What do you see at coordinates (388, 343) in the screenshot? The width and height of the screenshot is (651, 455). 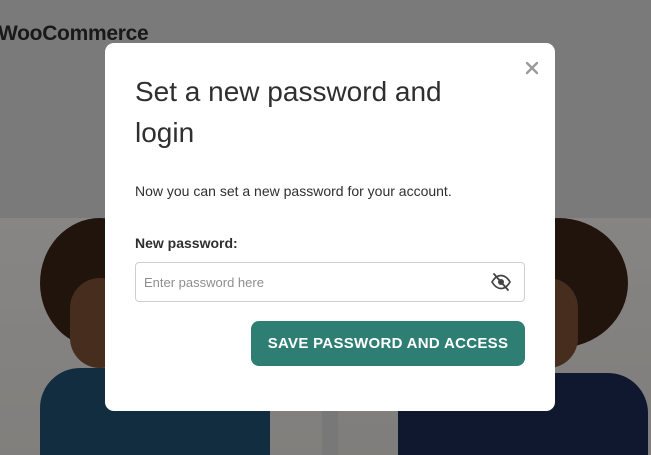 I see `save-password-button: SAVE PASSWORD AND ACCESS` at bounding box center [388, 343].